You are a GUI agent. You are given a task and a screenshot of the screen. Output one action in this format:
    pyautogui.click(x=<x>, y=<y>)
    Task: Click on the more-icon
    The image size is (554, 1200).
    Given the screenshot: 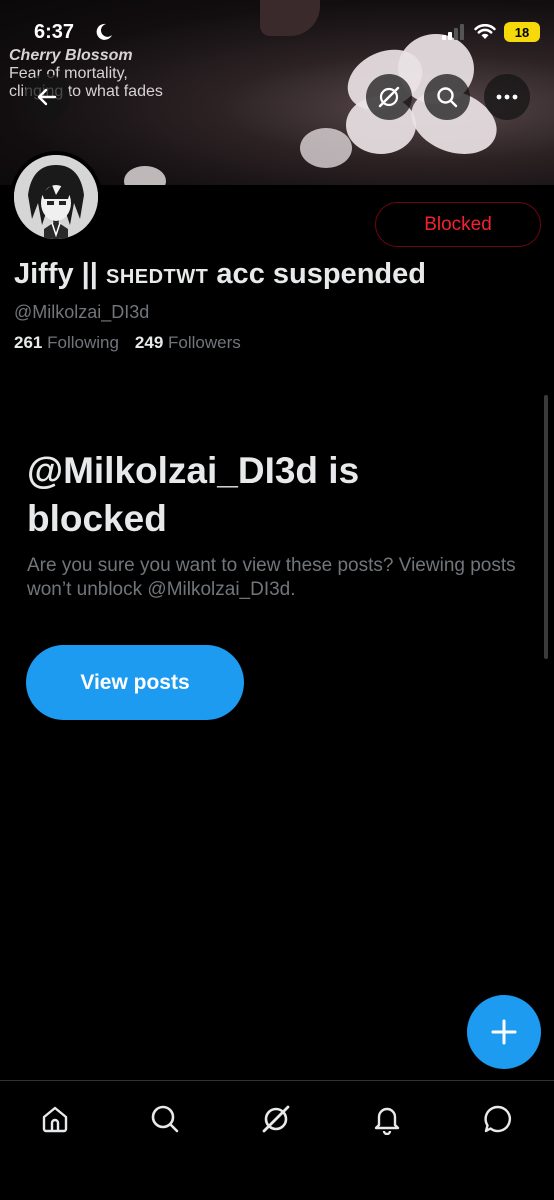 What is the action you would take?
    pyautogui.click(x=507, y=97)
    